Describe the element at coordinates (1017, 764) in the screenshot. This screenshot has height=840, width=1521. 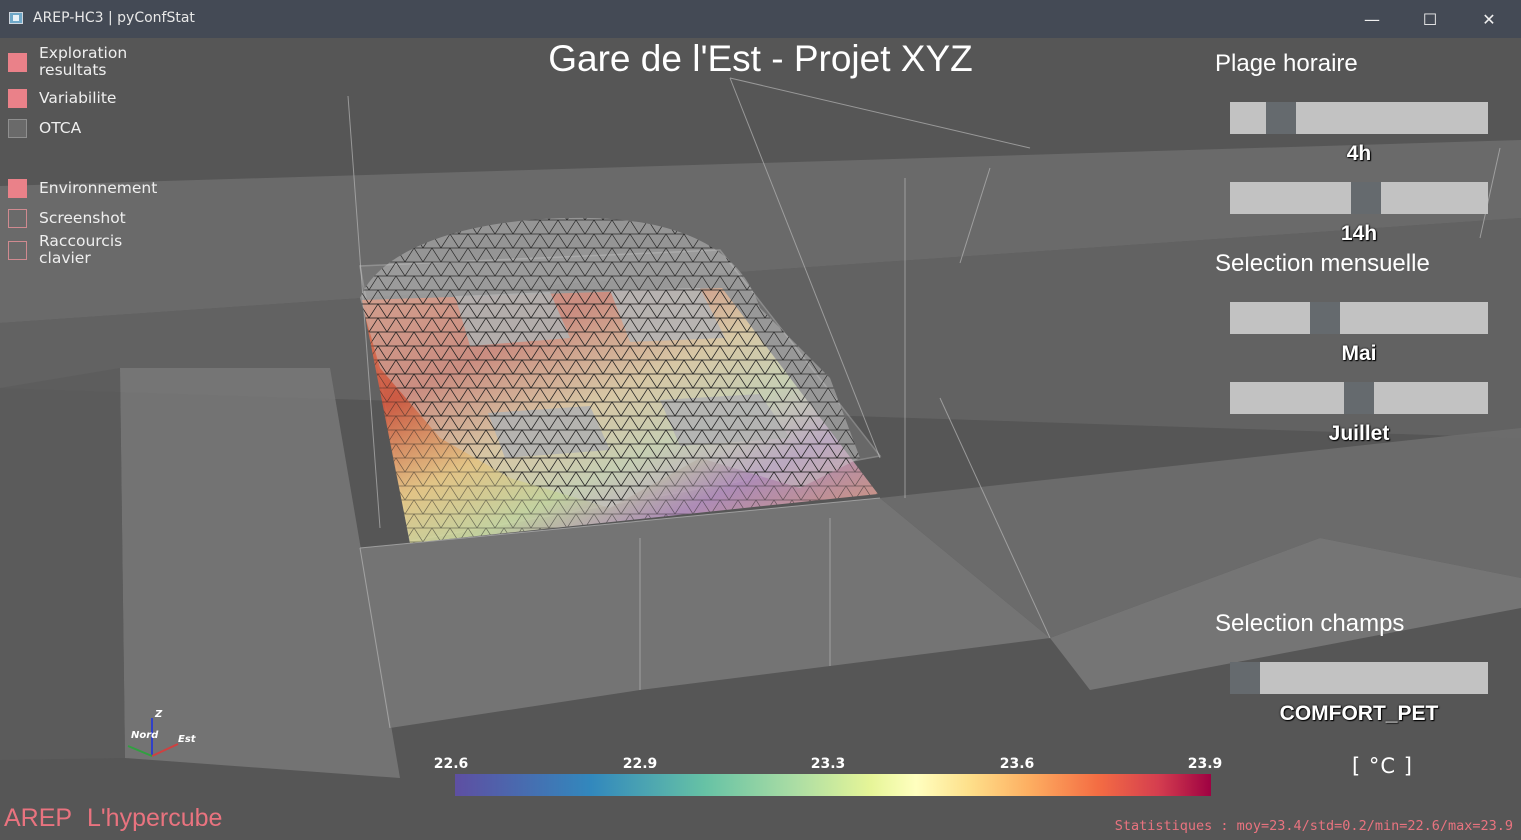
I see `colorbar-tick: 23.6` at that location.